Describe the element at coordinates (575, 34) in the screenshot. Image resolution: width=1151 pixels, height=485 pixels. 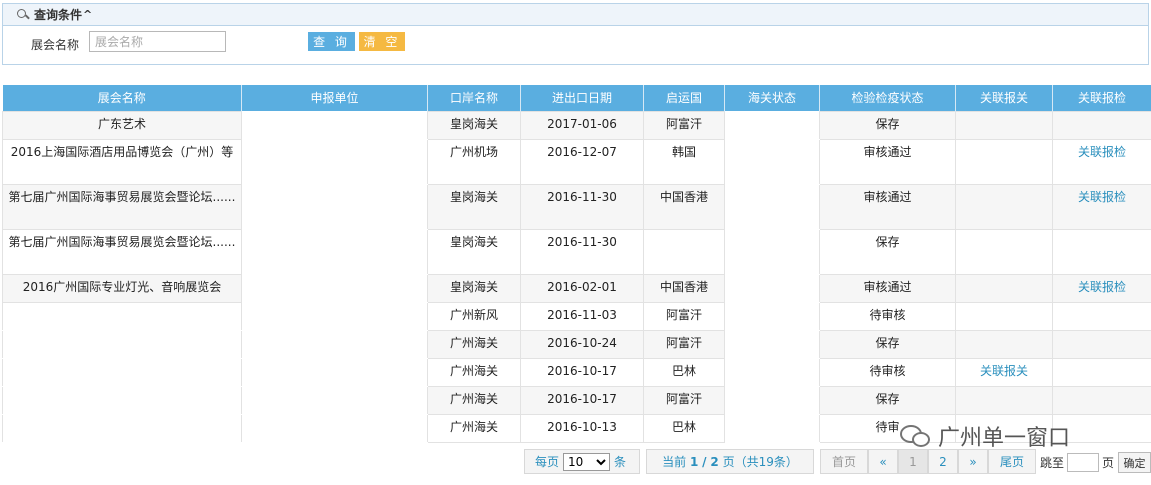
I see `query-panel: 查询条件 ^ 展会名称 查 询 清 空` at that location.